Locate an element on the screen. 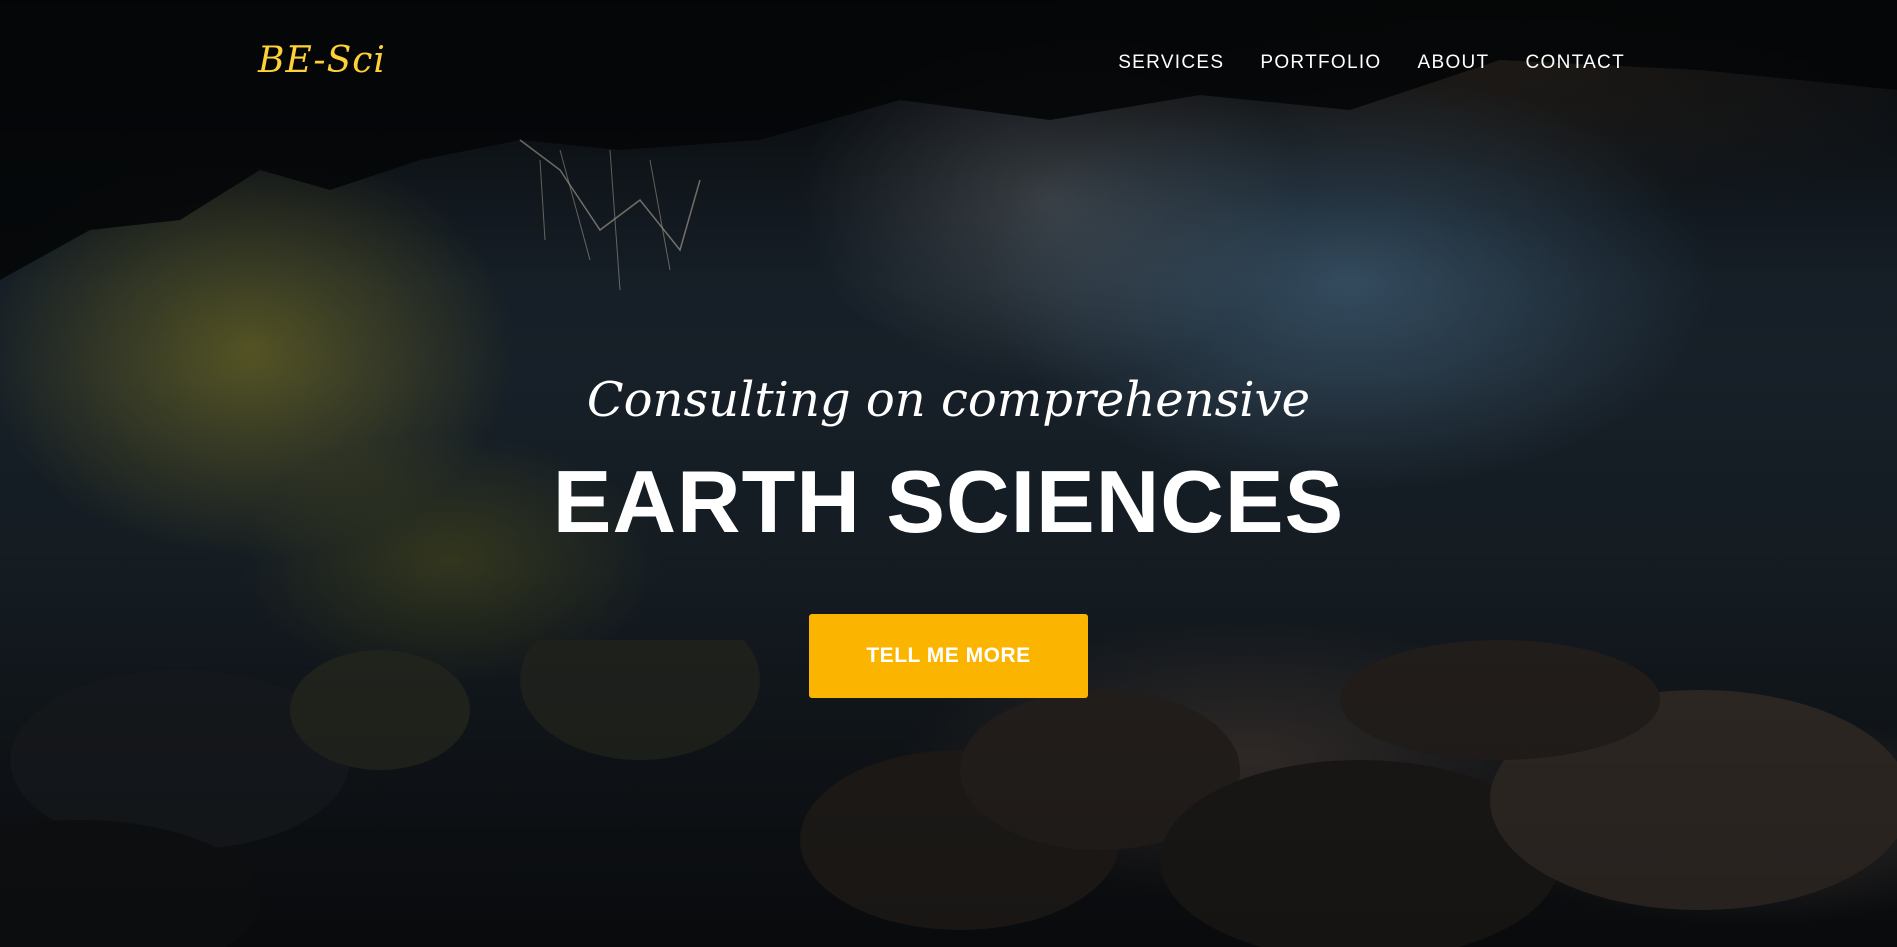 The width and height of the screenshot is (1897, 947). brand-logo: BE-Sci is located at coordinates (322, 60).